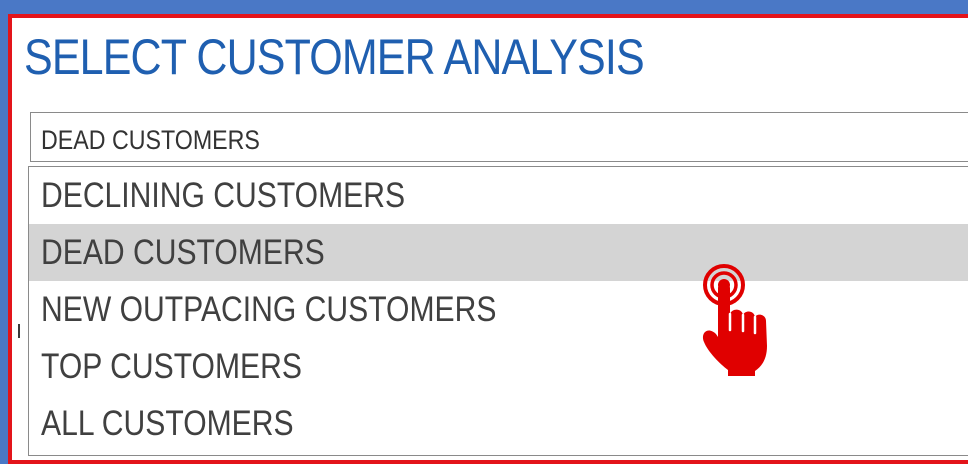 The image size is (968, 464). I want to click on option-label: DEAD CUSTOMERS, so click(183, 252).